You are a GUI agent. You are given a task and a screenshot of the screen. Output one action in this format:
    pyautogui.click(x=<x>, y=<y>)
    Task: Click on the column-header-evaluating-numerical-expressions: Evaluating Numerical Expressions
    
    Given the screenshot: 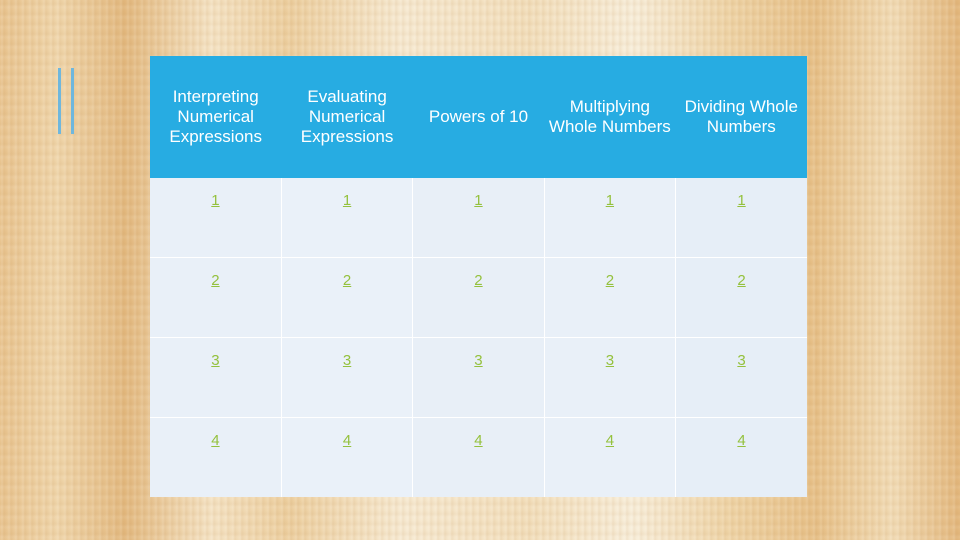 What is the action you would take?
    pyautogui.click(x=347, y=117)
    